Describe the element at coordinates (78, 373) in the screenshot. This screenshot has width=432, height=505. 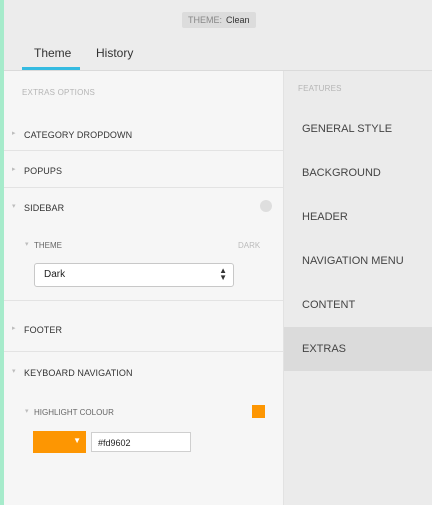
I see `option-label: KEYBOARD NAVIGATION` at that location.